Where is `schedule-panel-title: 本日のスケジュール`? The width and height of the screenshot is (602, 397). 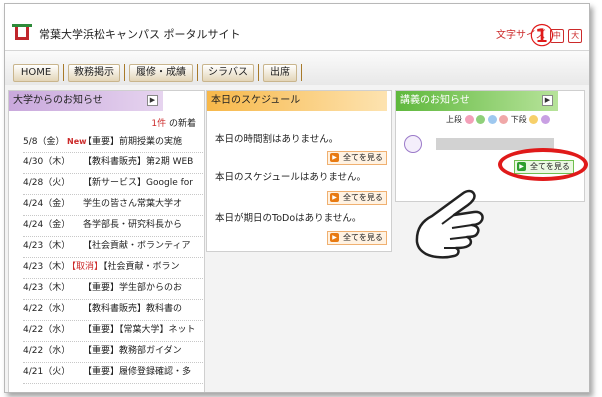 schedule-panel-title: 本日のスケジュール is located at coordinates (256, 100).